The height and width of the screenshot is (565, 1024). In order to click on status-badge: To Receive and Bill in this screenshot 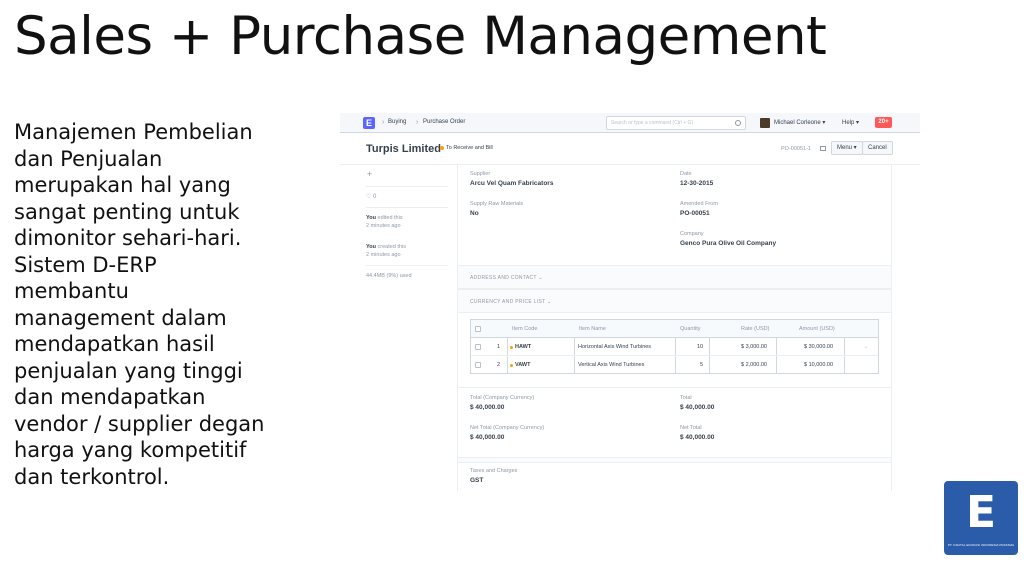, I will do `click(469, 148)`.